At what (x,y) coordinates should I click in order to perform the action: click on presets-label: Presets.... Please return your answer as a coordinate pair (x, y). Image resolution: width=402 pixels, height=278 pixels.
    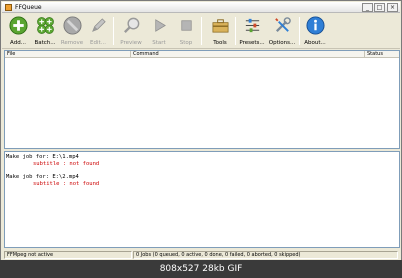
    Looking at the image, I should click on (252, 43).